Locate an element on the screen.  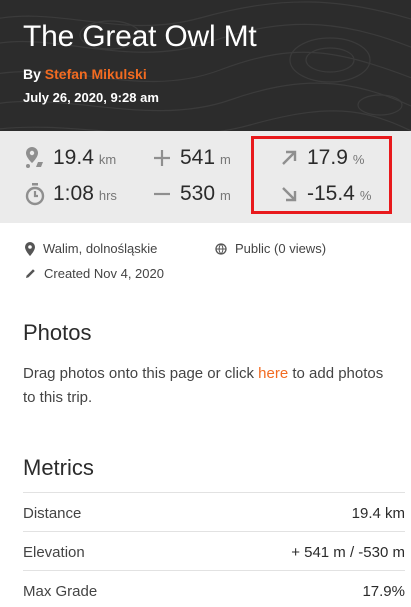
author-link: Stefan Mikulski is located at coordinates (96, 74).